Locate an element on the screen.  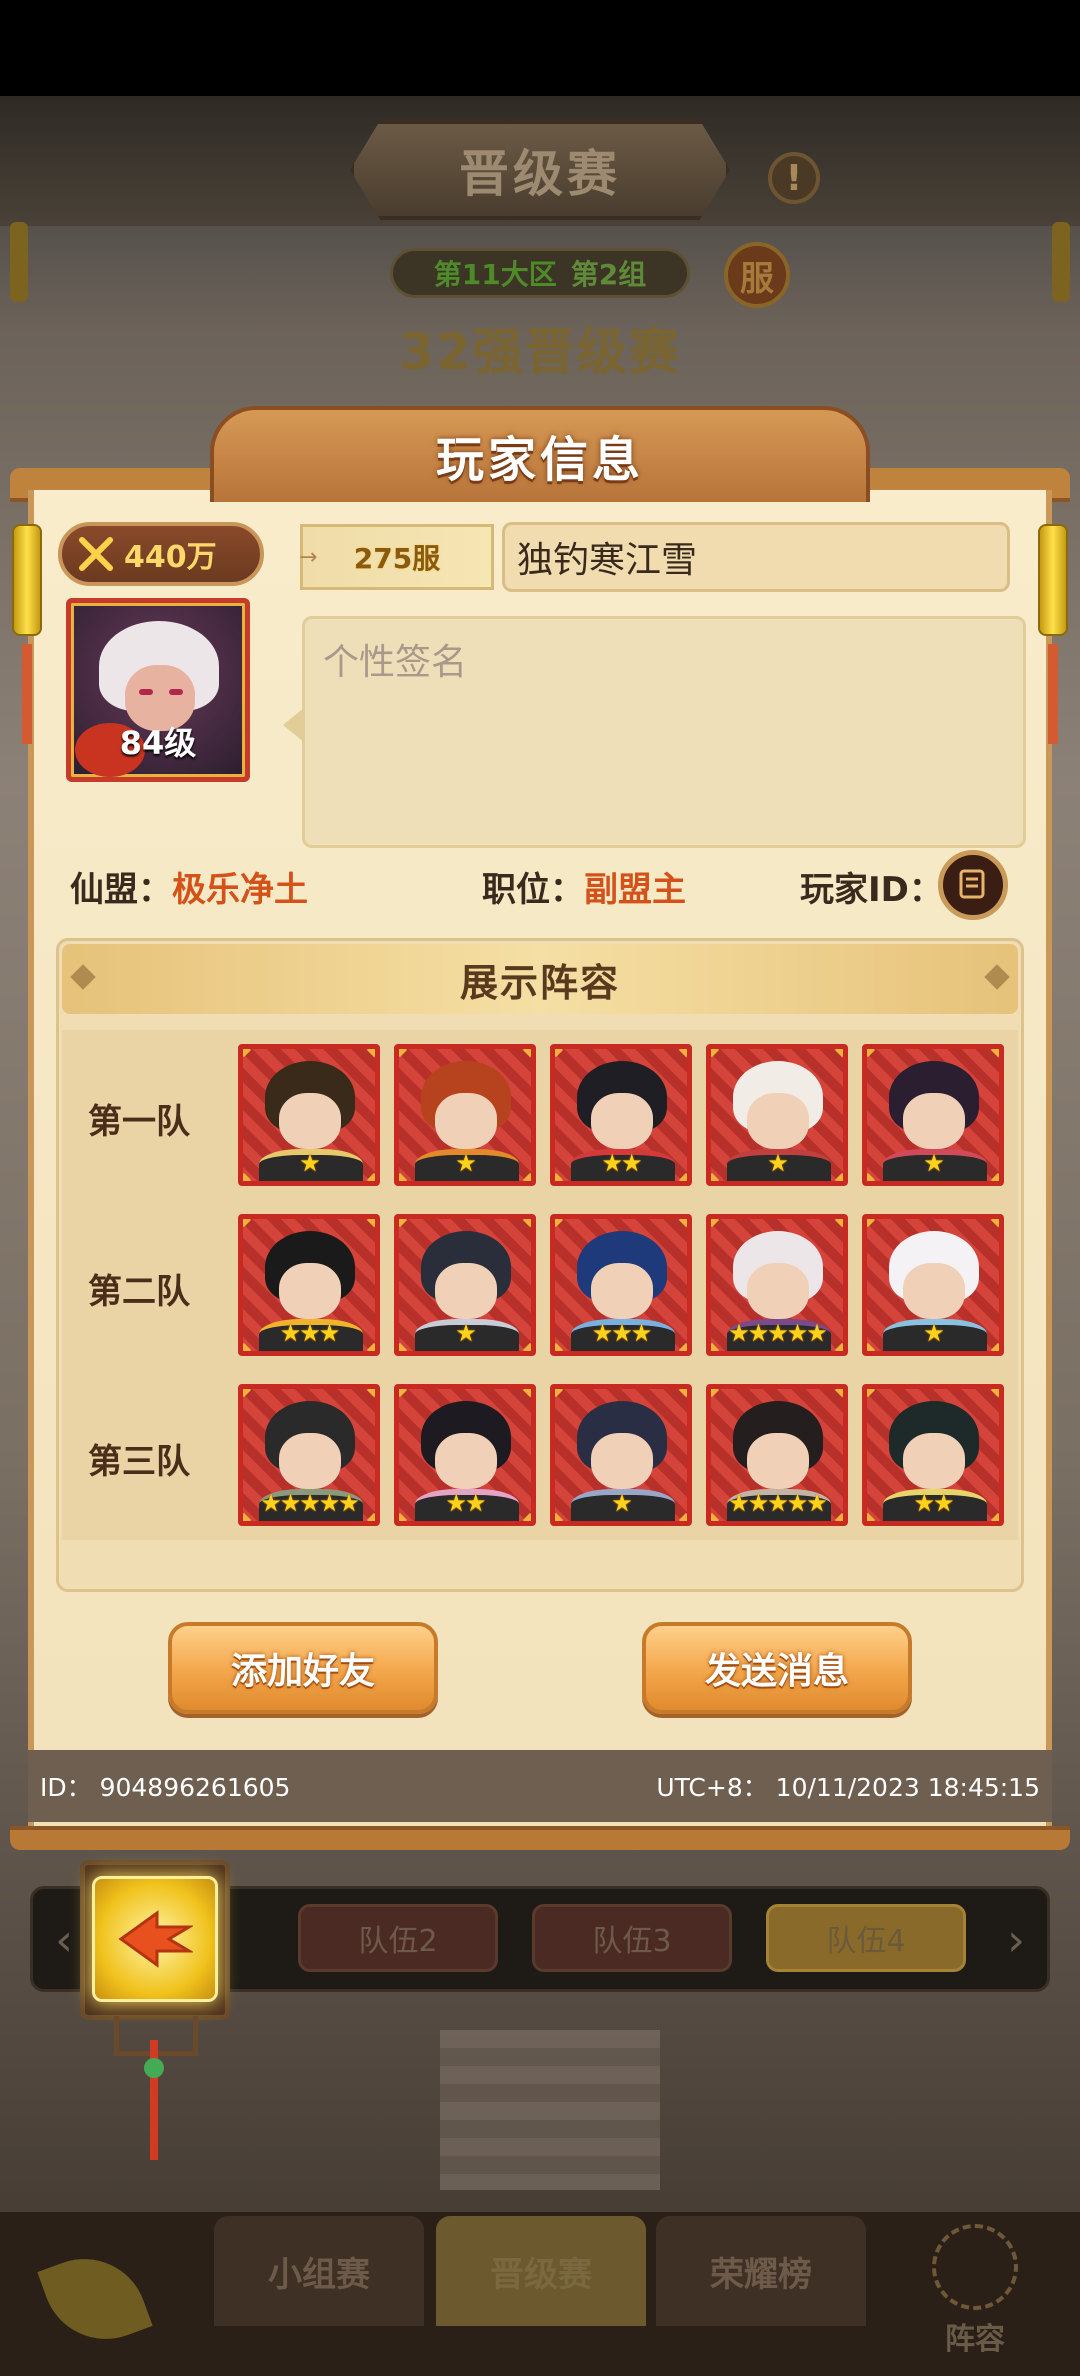
team-tab-2: 队伍2 is located at coordinates (398, 1938).